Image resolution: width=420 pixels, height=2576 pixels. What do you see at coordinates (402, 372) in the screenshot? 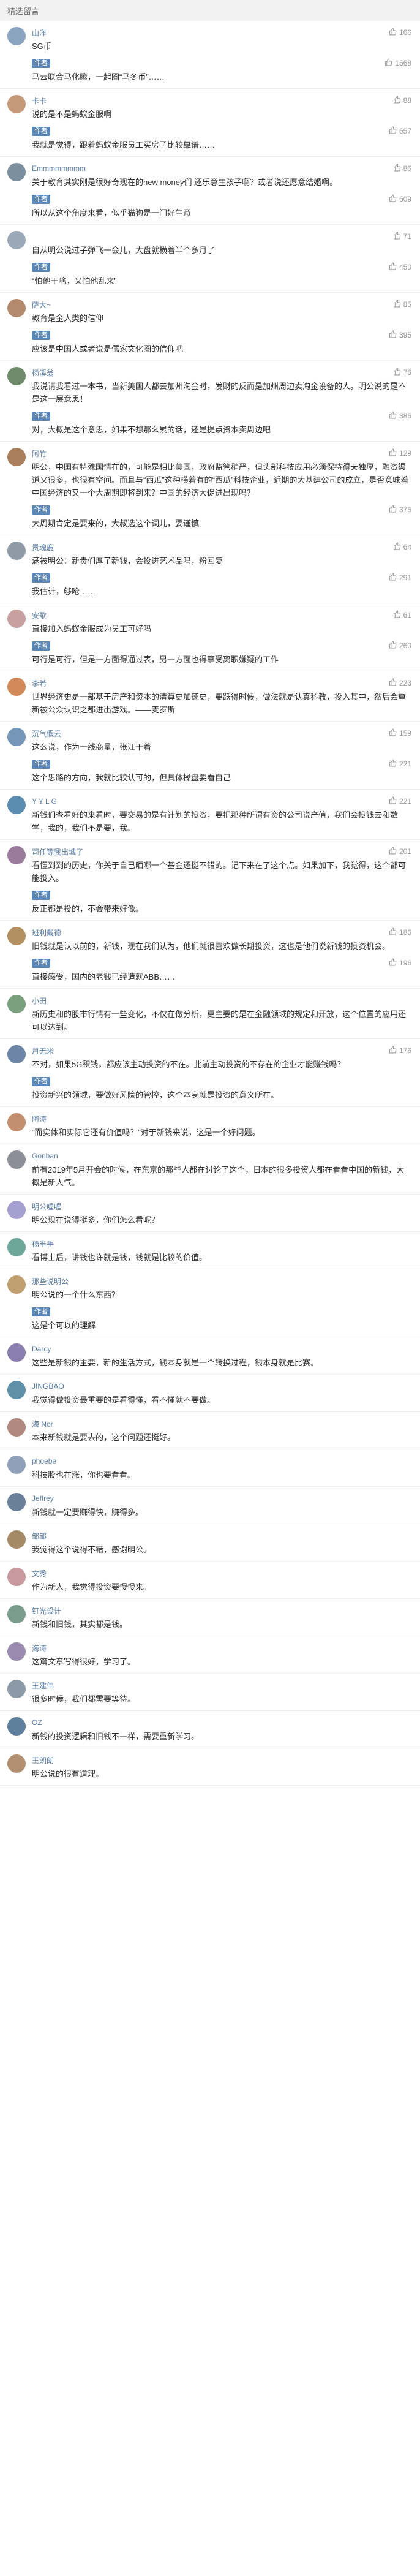
I see `like-button: 76` at bounding box center [402, 372].